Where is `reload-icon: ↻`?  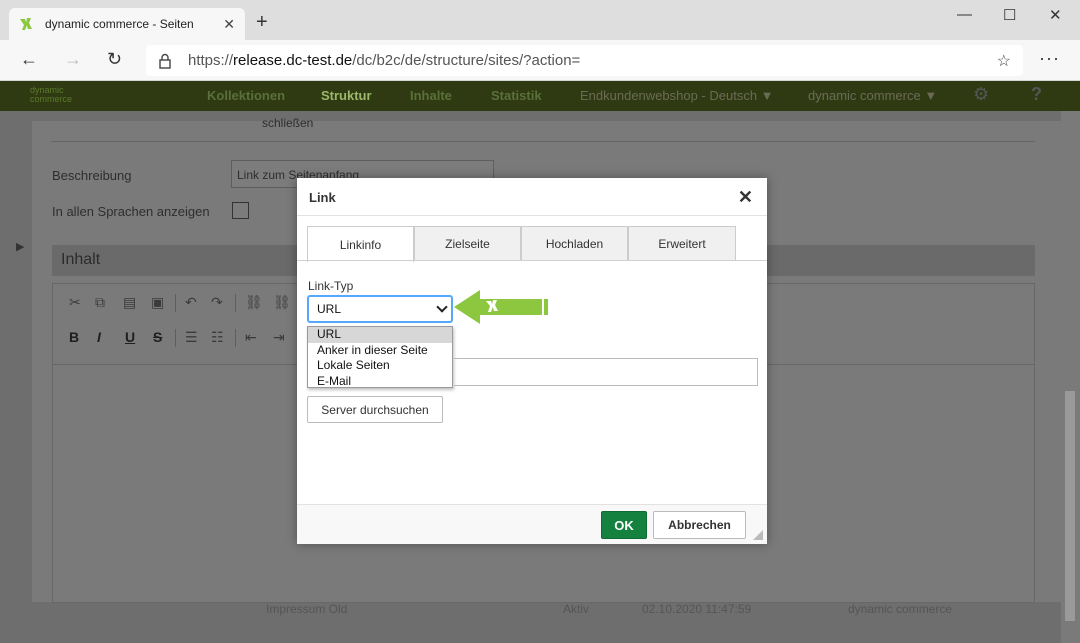 reload-icon: ↻ is located at coordinates (114, 59).